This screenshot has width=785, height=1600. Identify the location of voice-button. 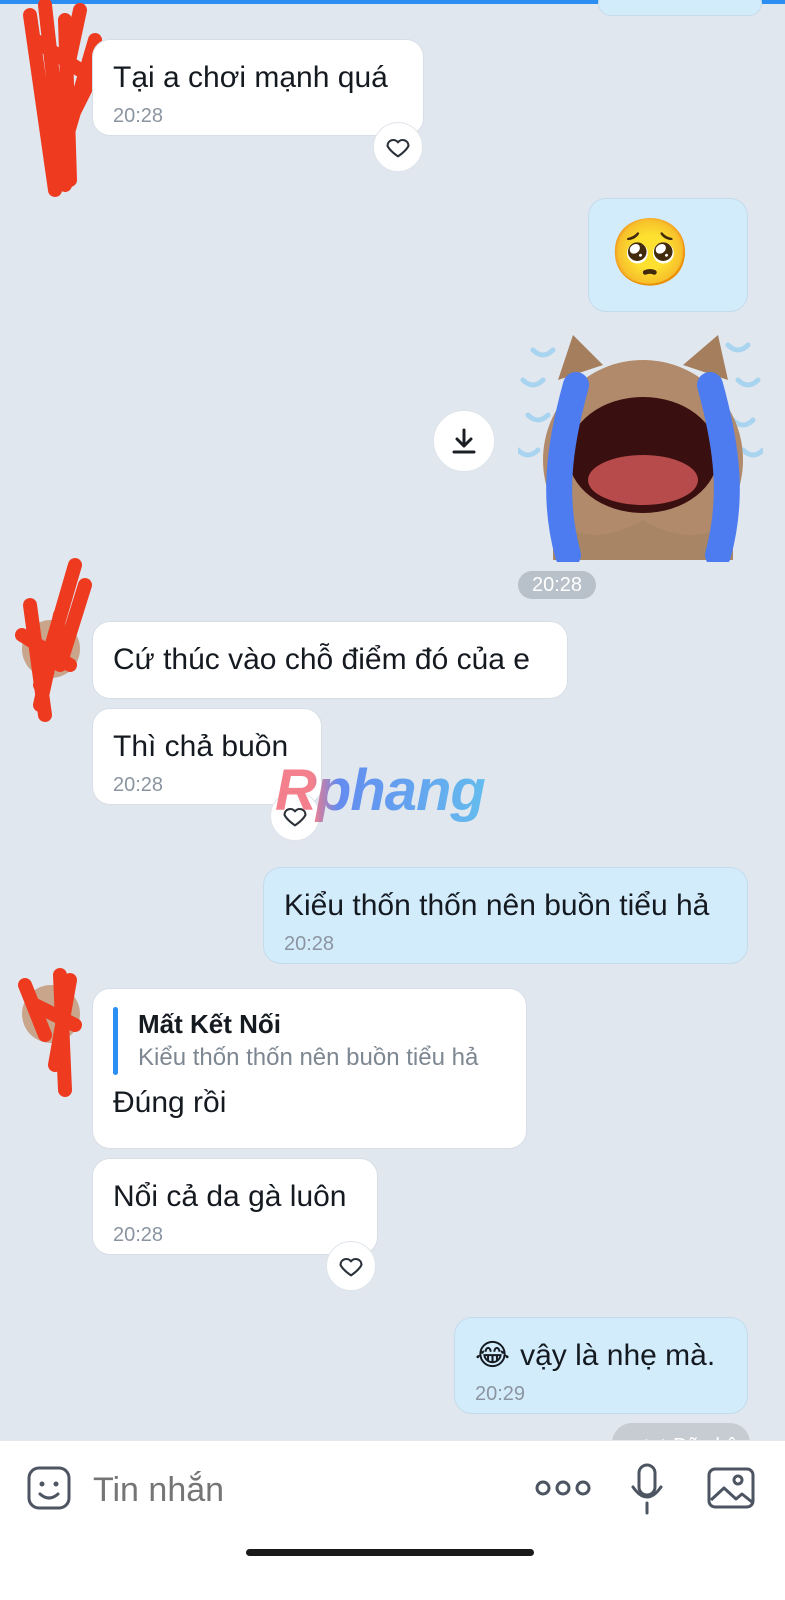
(647, 1489).